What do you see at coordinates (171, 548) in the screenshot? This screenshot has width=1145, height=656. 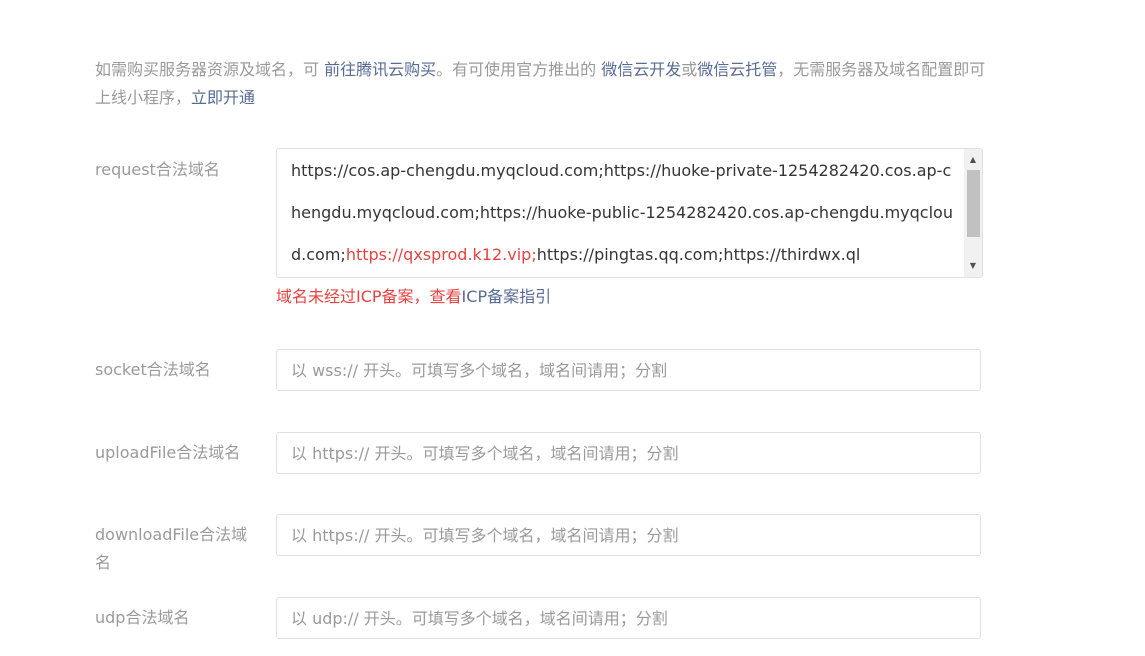 I see `downloadfile-domain-label: downloadFile合法域名` at bounding box center [171, 548].